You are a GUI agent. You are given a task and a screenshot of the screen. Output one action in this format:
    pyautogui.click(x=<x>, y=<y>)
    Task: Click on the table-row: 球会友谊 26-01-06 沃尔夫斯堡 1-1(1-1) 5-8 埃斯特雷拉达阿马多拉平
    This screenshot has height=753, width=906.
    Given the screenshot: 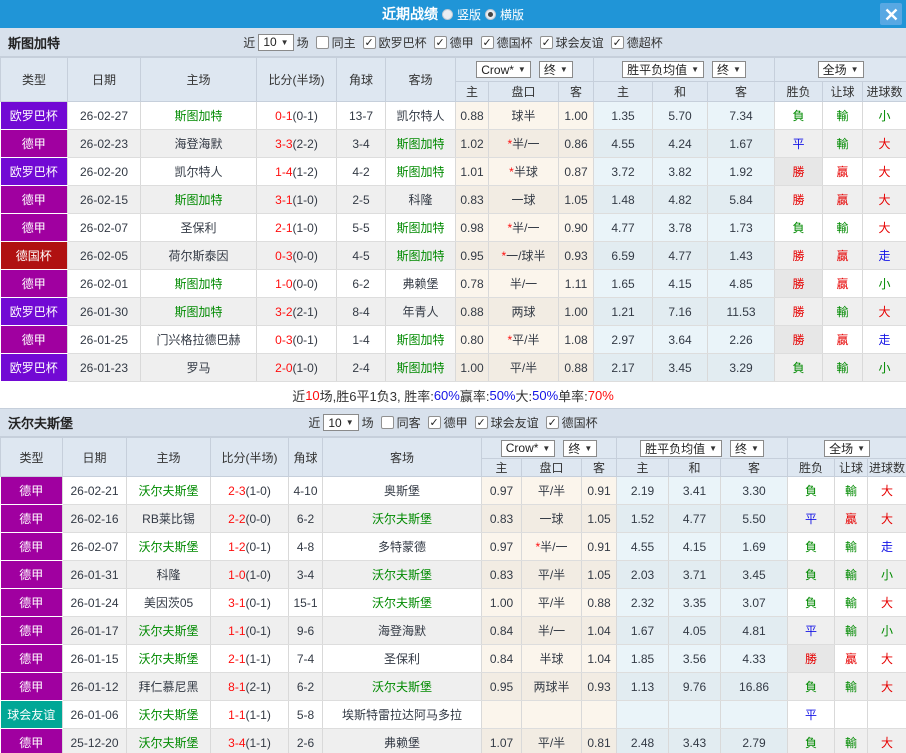 What is the action you would take?
    pyautogui.click(x=453, y=714)
    